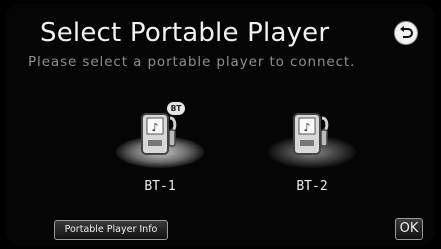 The width and height of the screenshot is (441, 249). I want to click on ok-button: OK, so click(409, 229).